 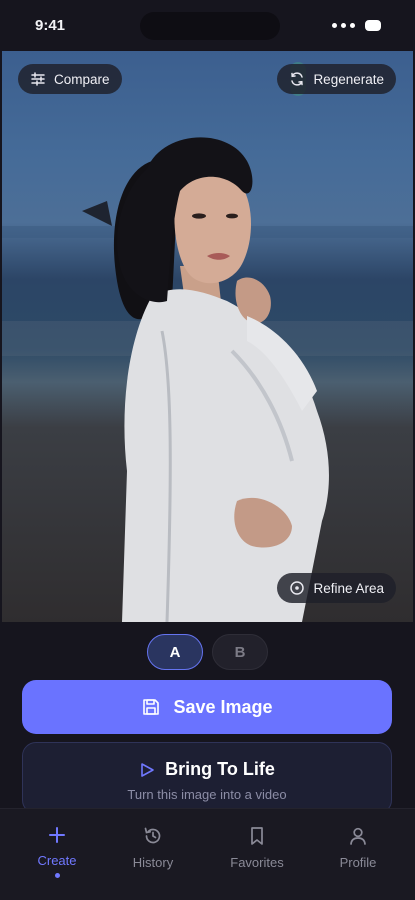 I want to click on nav-label-history: History, so click(x=153, y=862).